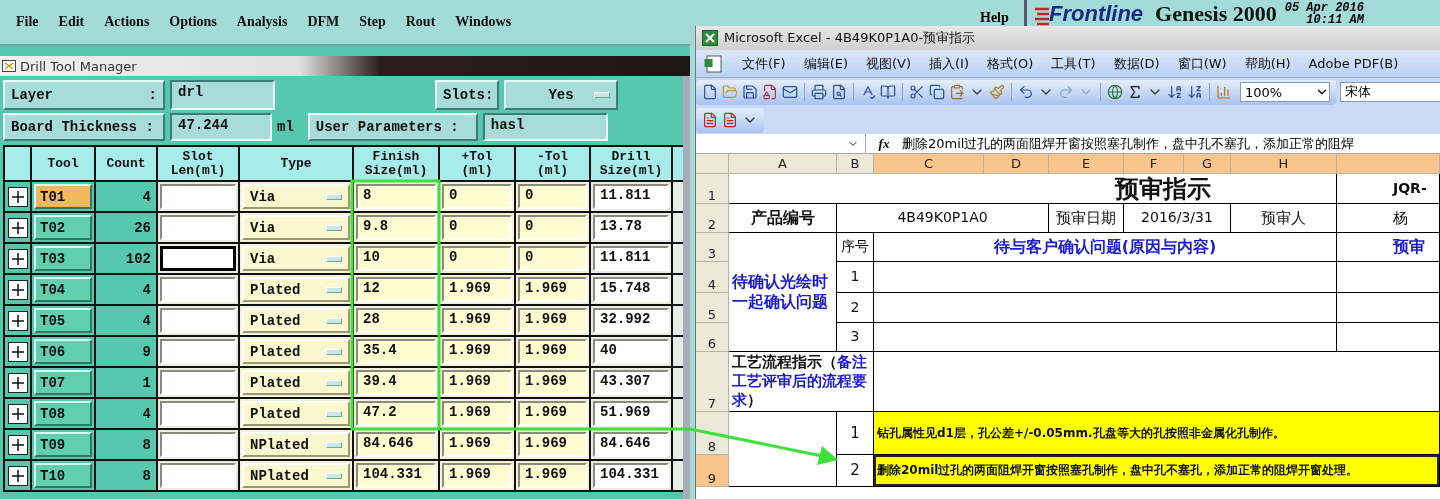  What do you see at coordinates (396, 475) in the screenshot?
I see `finish-size-field: 104.331` at bounding box center [396, 475].